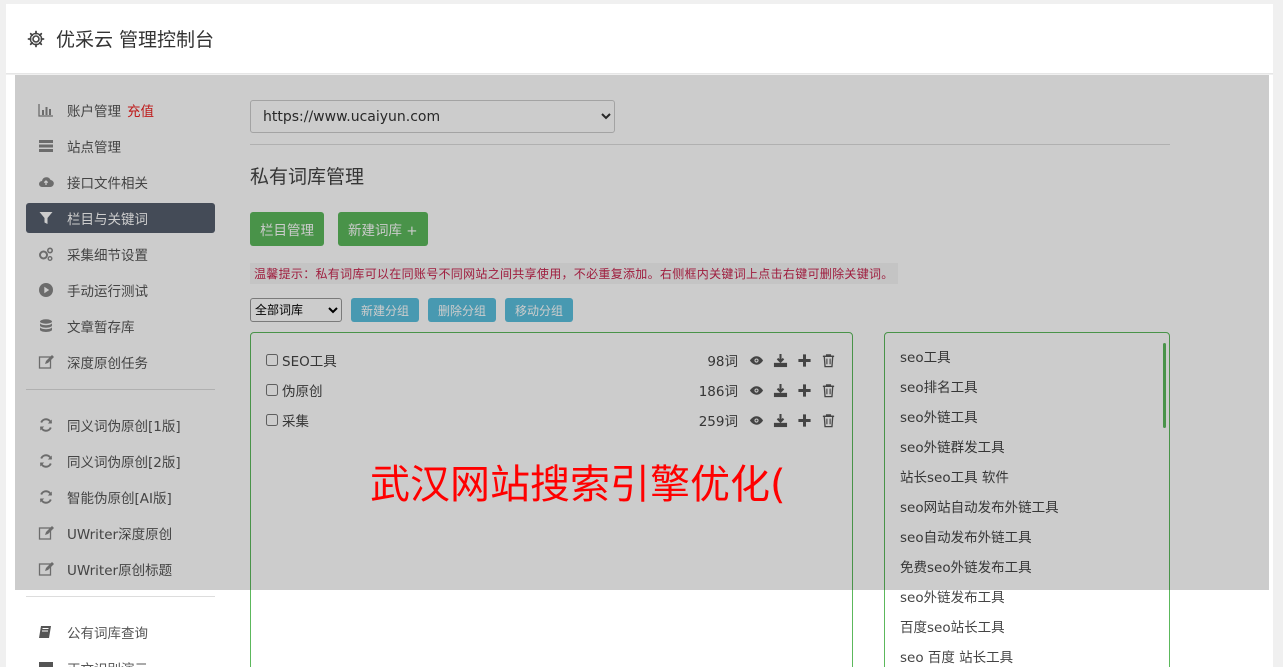 Image resolution: width=1283 pixels, height=667 pixels. I want to click on sidebar-item-synonym-v2: 同义词伪原创[2版], so click(120, 461).